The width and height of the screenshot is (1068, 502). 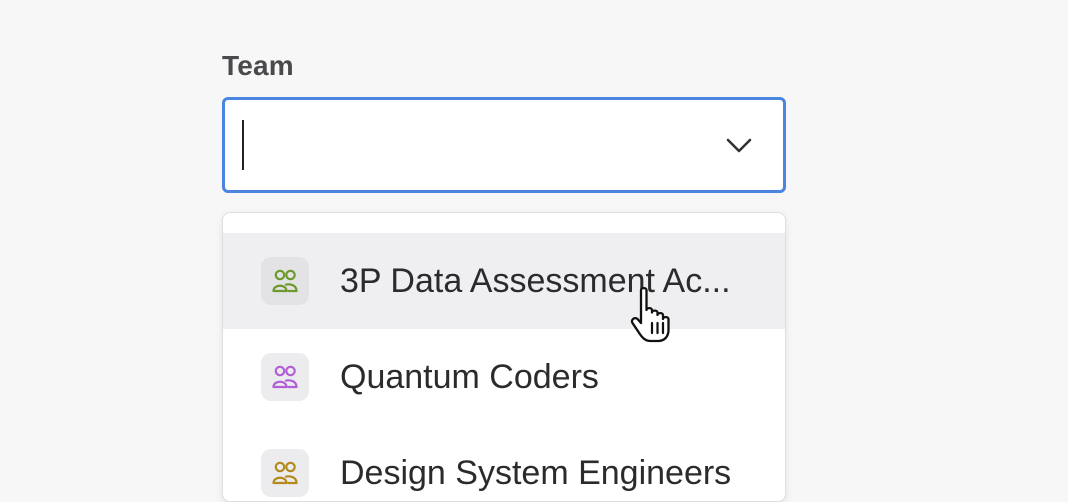 What do you see at coordinates (258, 65) in the screenshot?
I see `field-label: Team` at bounding box center [258, 65].